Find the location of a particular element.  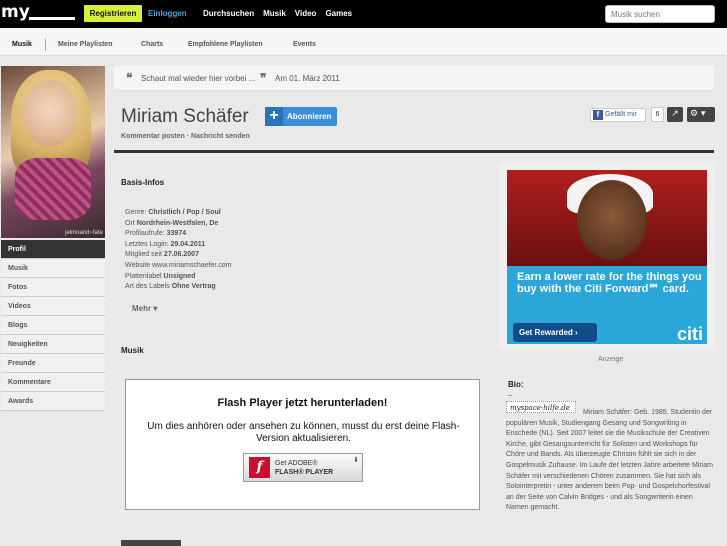

get-flash-line2: FLASH® PLAYER is located at coordinates (304, 472).